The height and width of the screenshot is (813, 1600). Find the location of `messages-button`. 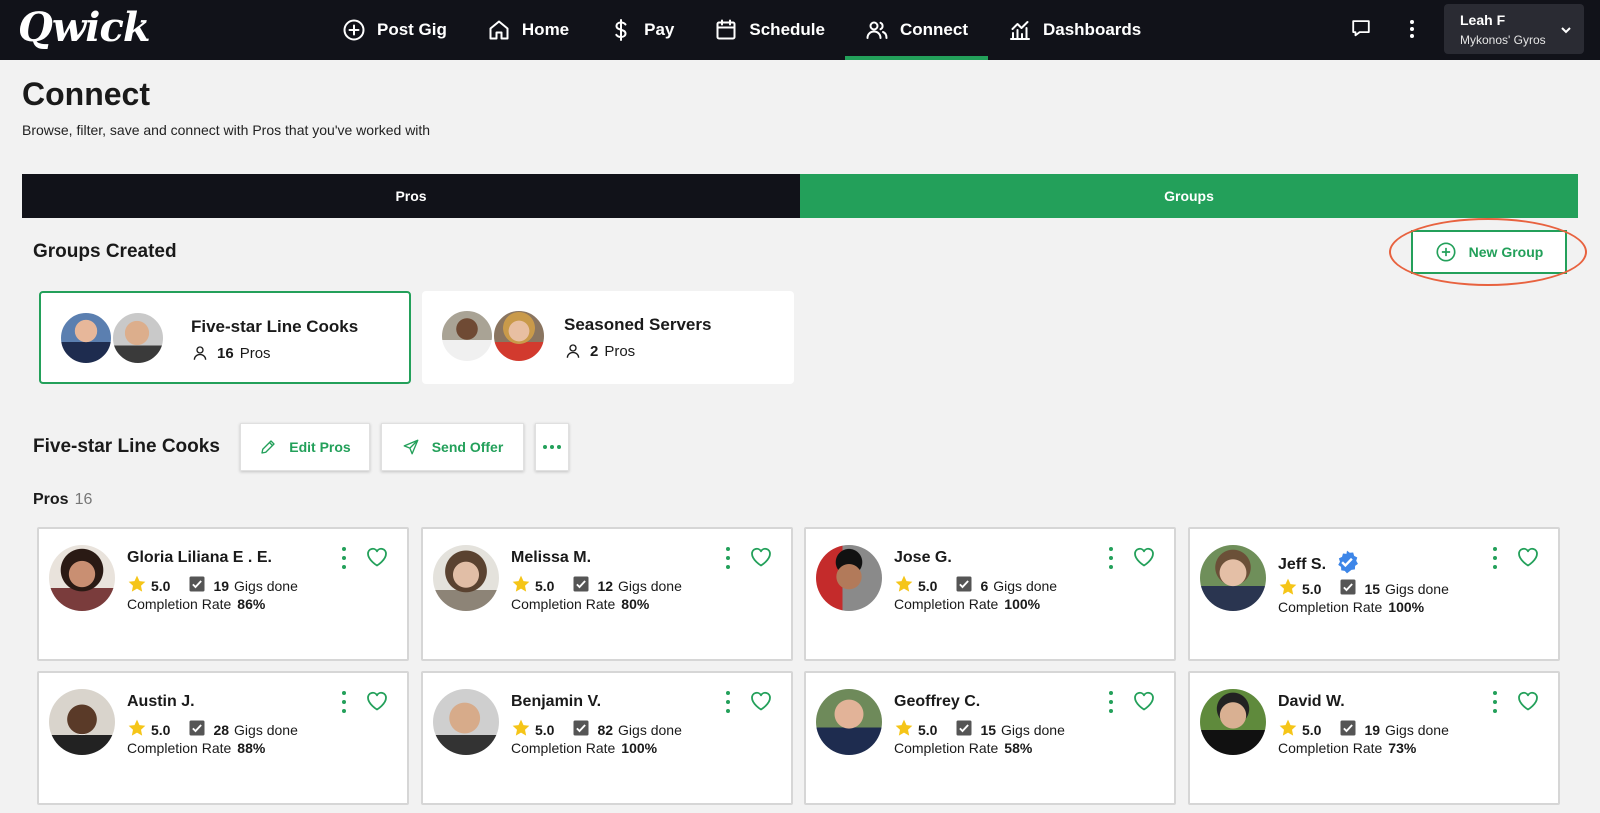

messages-button is located at coordinates (1362, 29).